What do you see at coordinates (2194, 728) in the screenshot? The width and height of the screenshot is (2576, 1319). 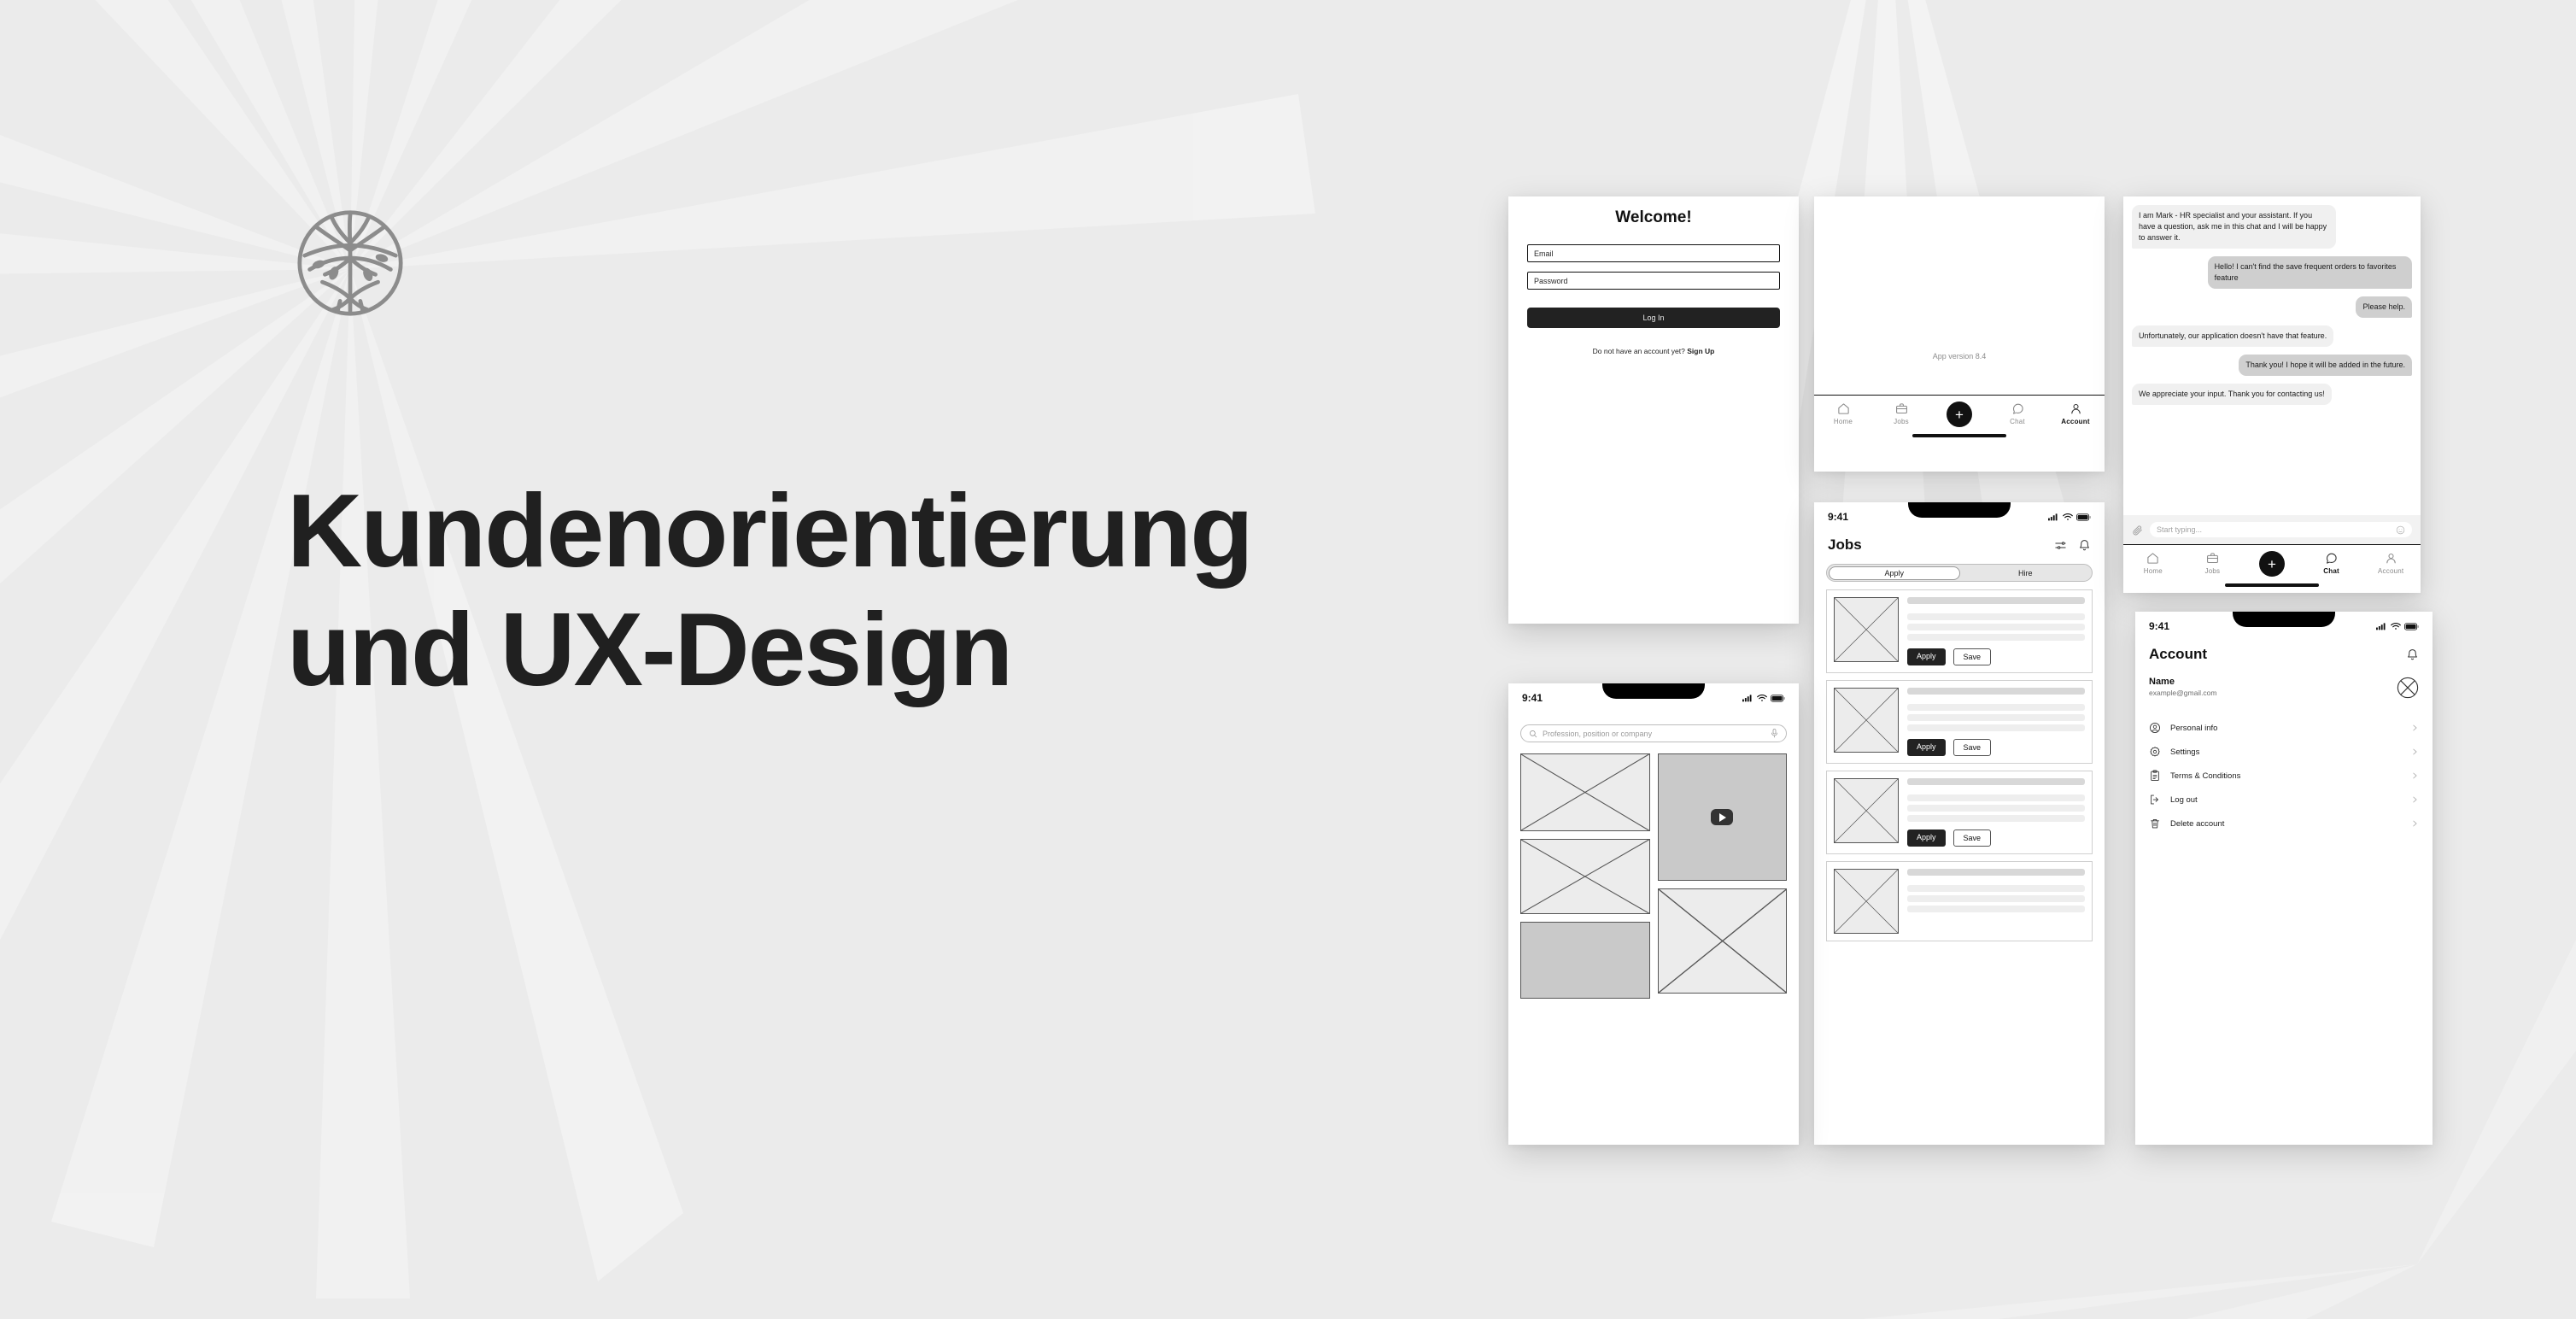 I see `menu-item-label: Personal info` at bounding box center [2194, 728].